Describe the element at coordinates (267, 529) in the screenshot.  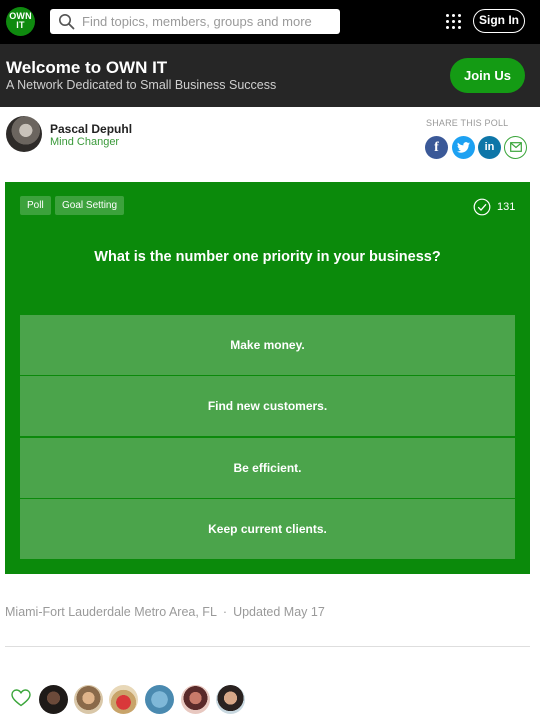
I see `poll-option: Keep current clients.` at that location.